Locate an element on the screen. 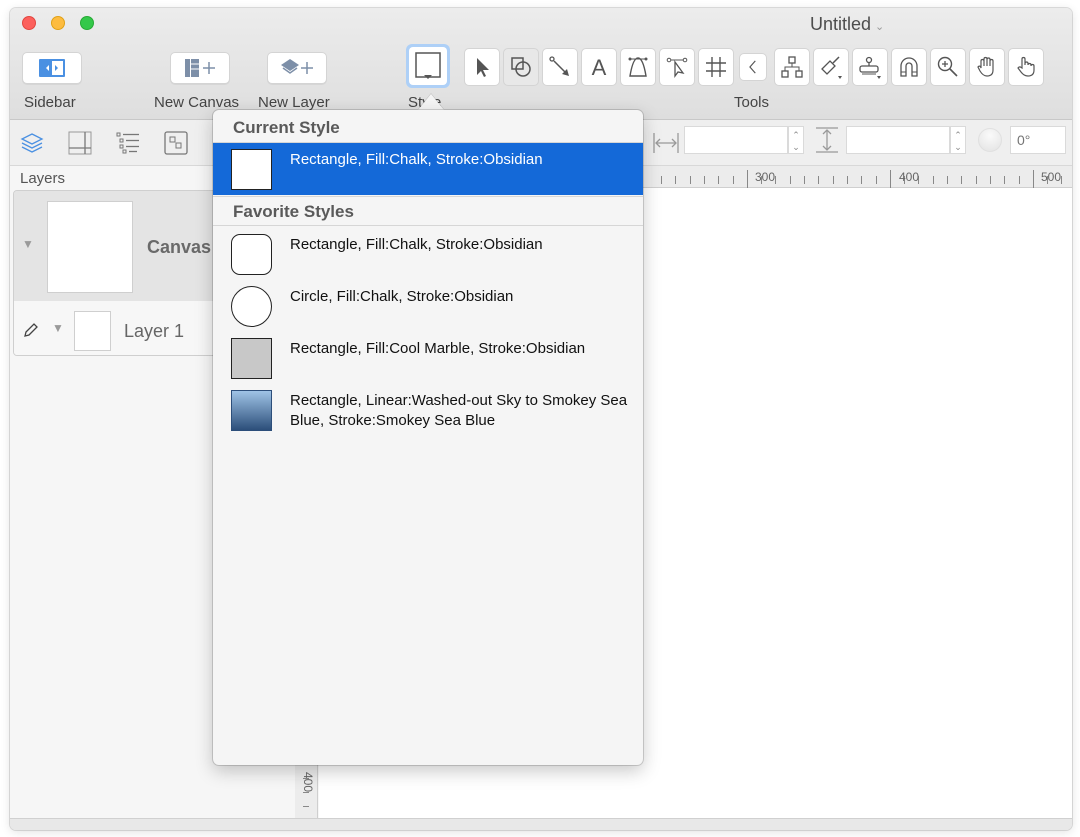  hash-grid-icon is located at coordinates (716, 67).